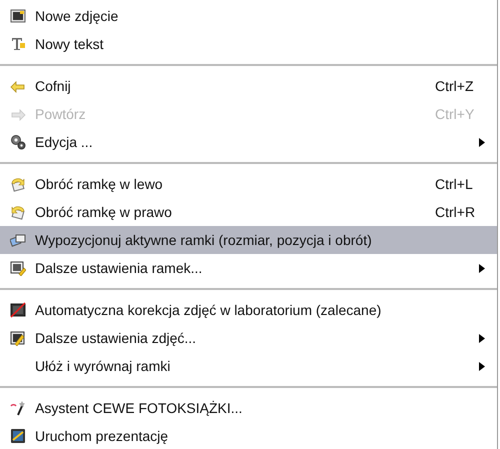 The width and height of the screenshot is (500, 449). Describe the element at coordinates (248, 310) in the screenshot. I see `menu-item: Automatyczna korekcja zdjęć w laboratorium (zalecane)` at that location.